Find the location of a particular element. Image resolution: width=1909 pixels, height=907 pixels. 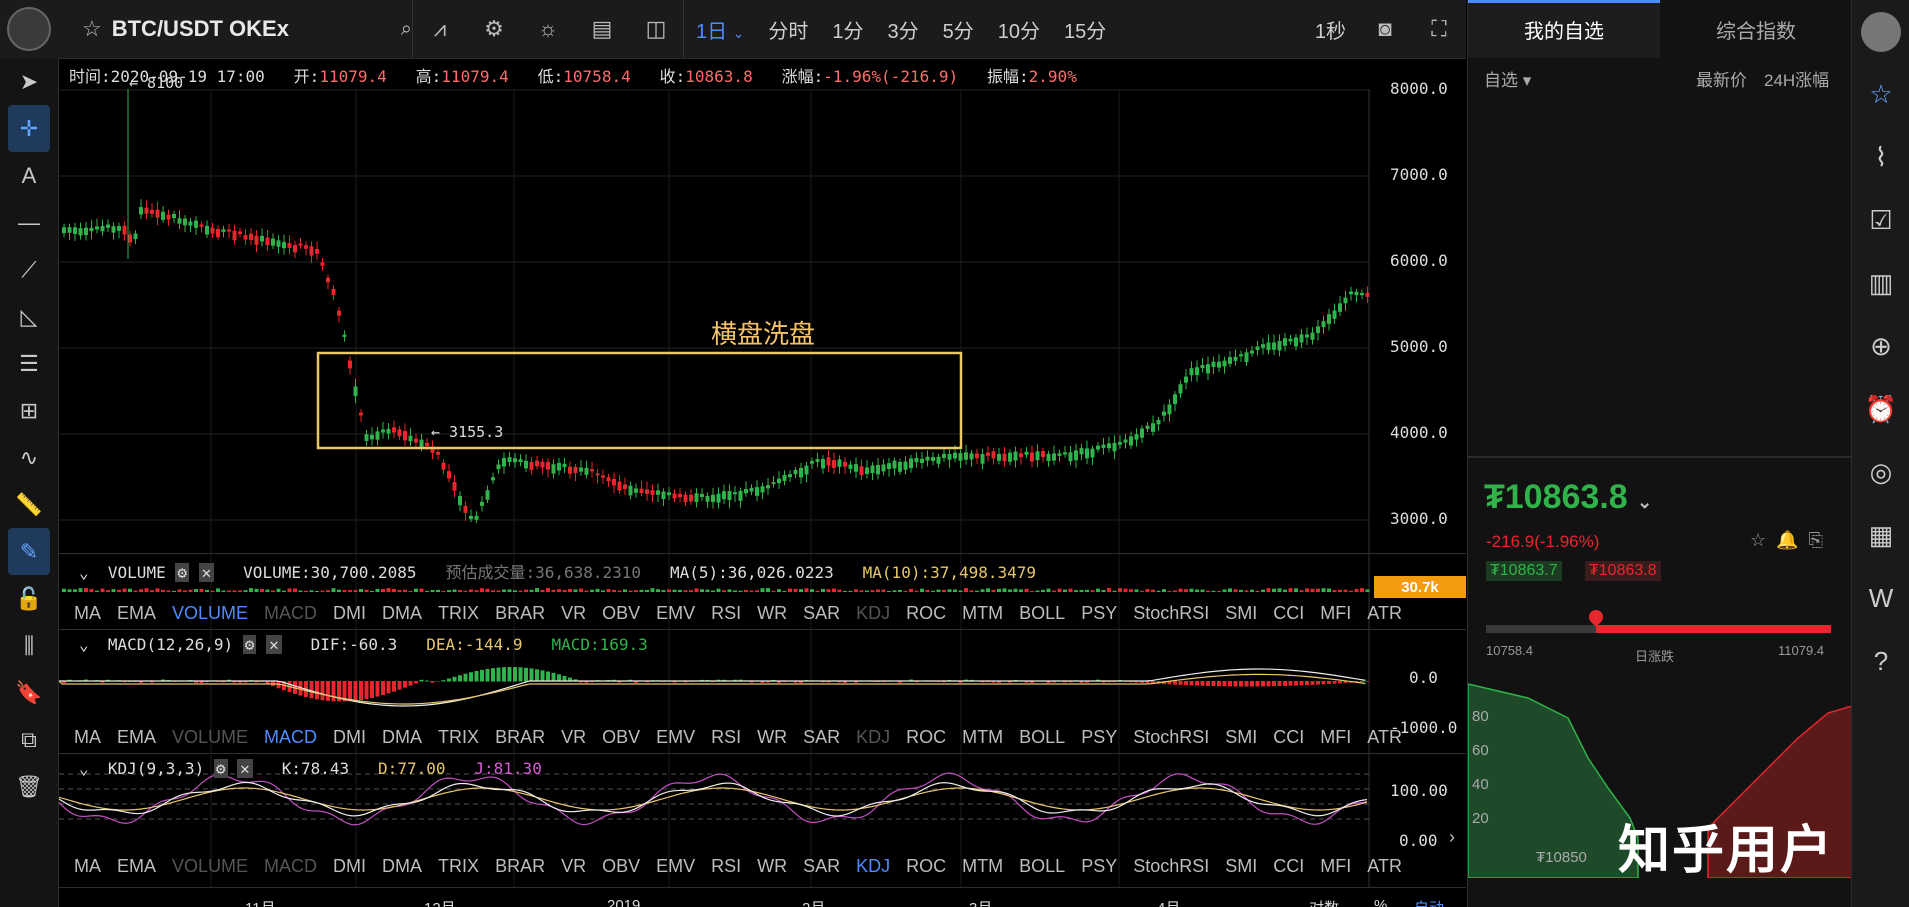

text-tool-icon: A is located at coordinates (29, 175).